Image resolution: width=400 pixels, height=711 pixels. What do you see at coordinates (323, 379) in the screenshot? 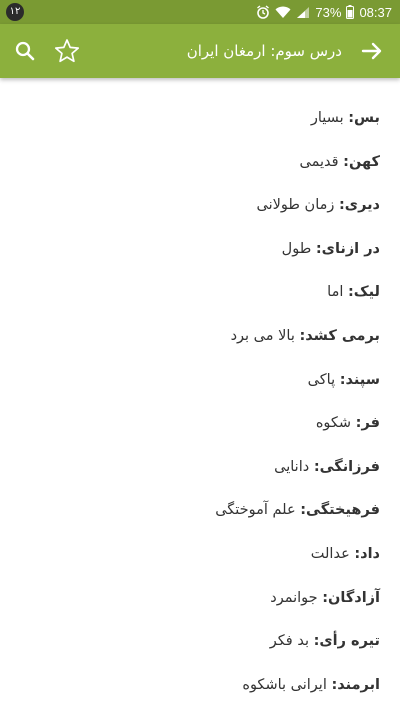
I see `vocab-definition: پاکی` at bounding box center [323, 379].